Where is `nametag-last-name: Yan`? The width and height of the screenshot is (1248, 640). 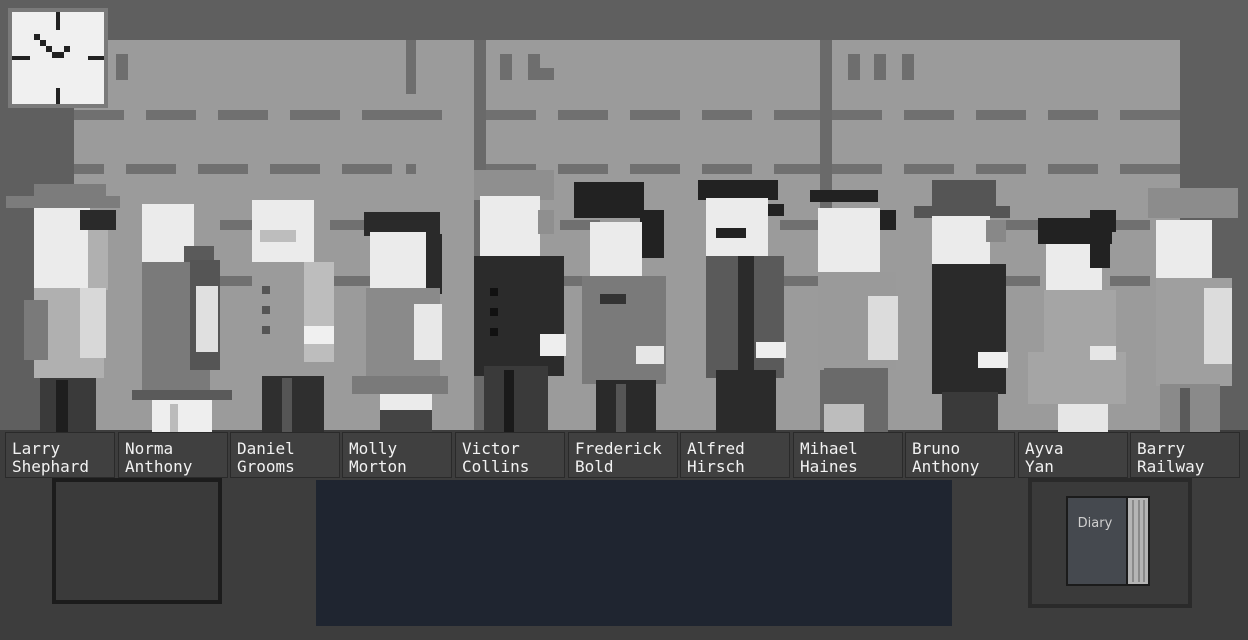
nametag-last-name: Yan is located at coordinates (1039, 466).